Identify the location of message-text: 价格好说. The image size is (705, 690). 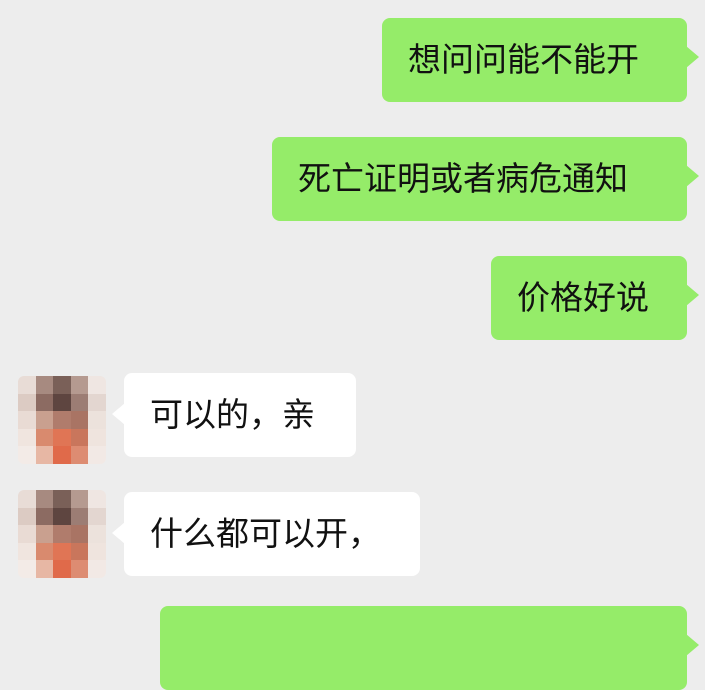
(583, 297).